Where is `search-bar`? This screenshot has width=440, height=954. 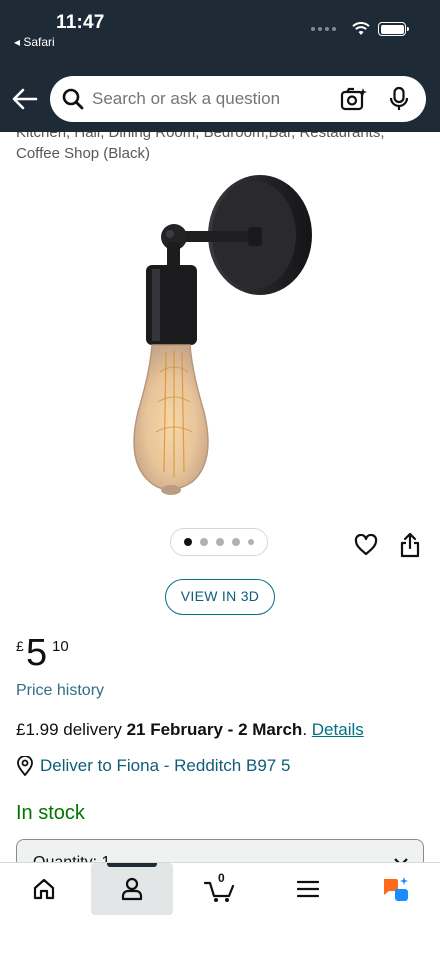
search-bar is located at coordinates (238, 99).